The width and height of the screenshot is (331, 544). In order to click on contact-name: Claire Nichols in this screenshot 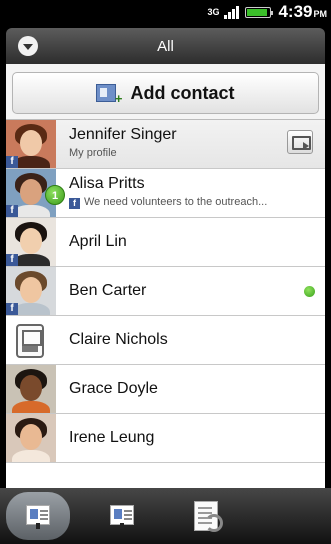, I will do `click(118, 339)`.